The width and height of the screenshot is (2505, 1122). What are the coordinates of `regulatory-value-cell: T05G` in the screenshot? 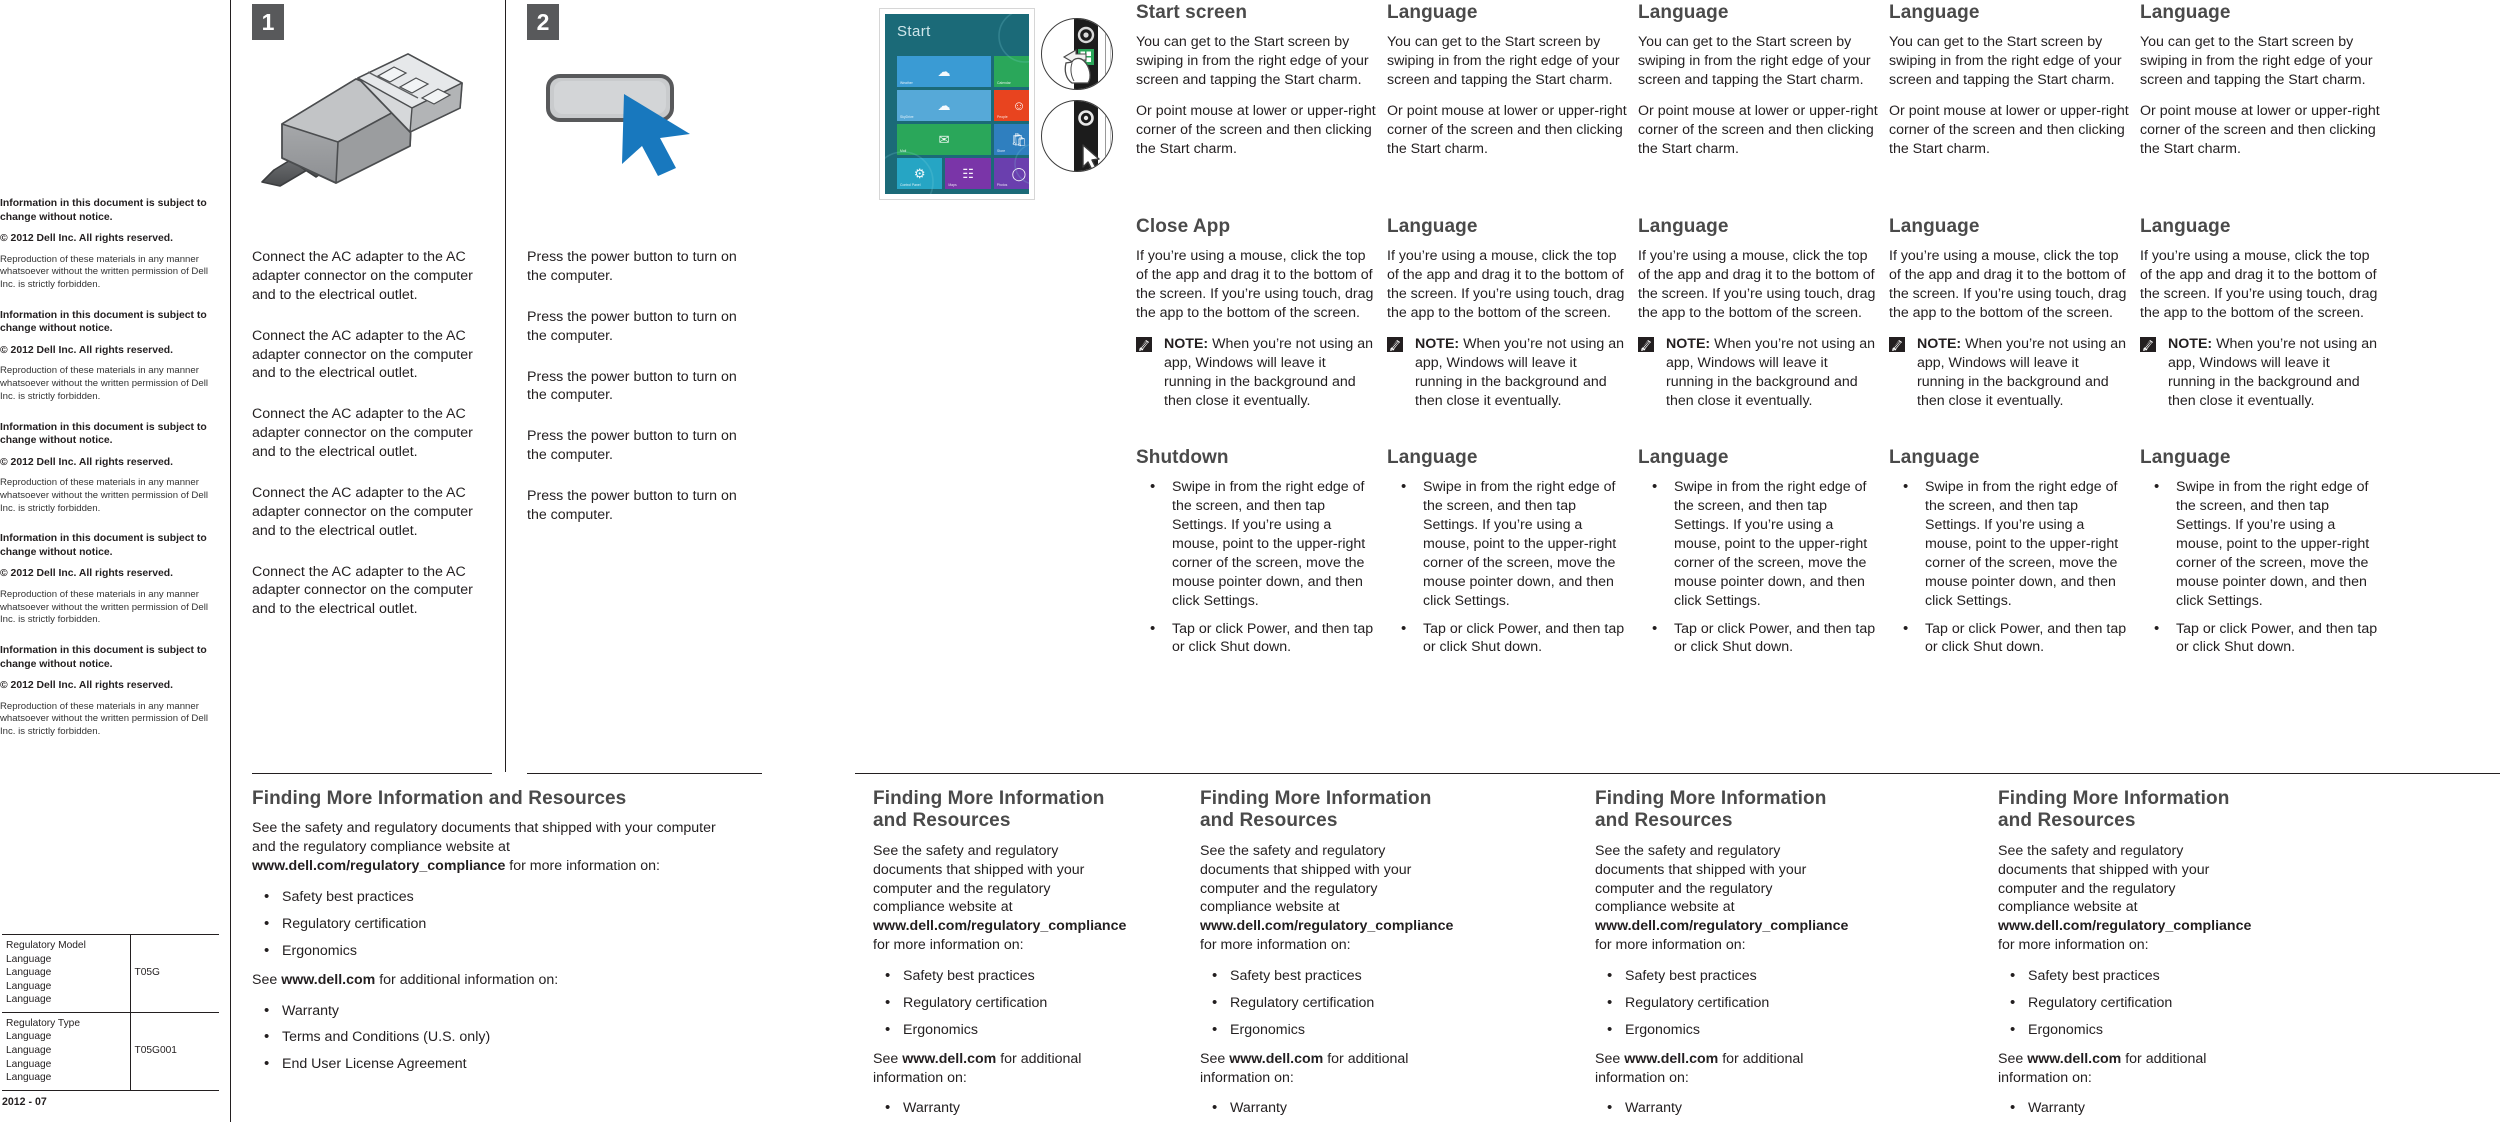 It's located at (174, 973).